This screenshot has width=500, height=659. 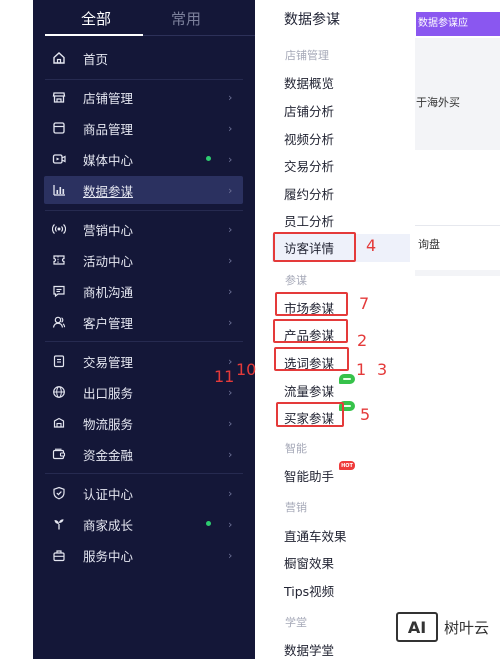 What do you see at coordinates (382, 369) in the screenshot?
I see `annotation-number: 3` at bounding box center [382, 369].